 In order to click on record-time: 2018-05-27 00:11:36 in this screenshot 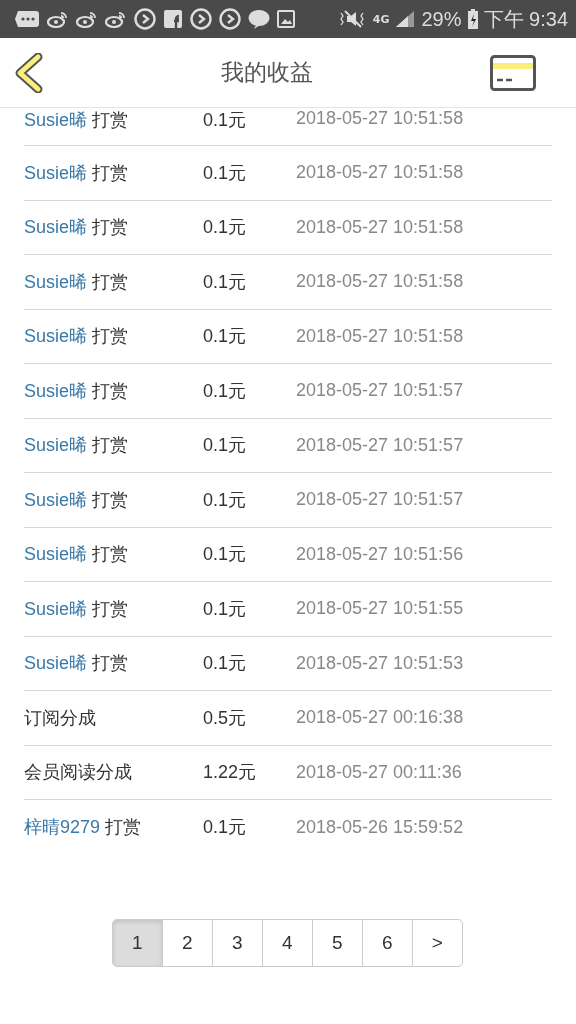, I will do `click(379, 772)`.